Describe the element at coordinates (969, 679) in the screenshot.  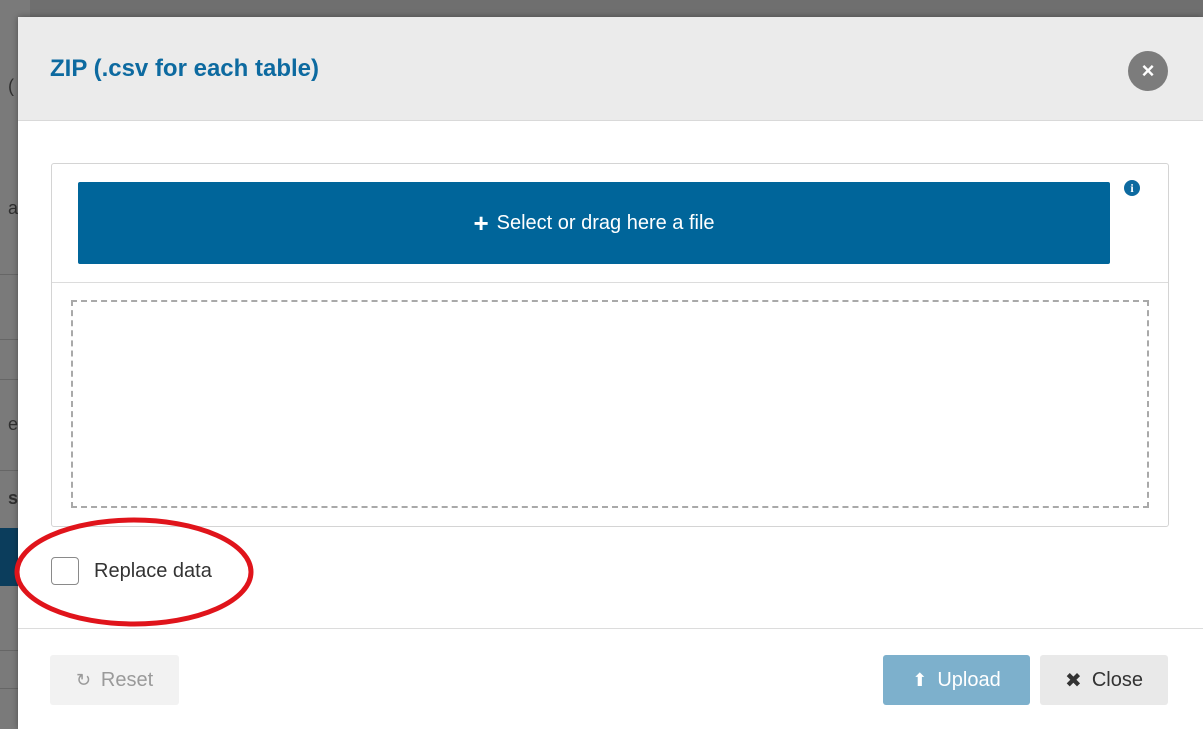
I see `upload-button-label: Upload` at that location.